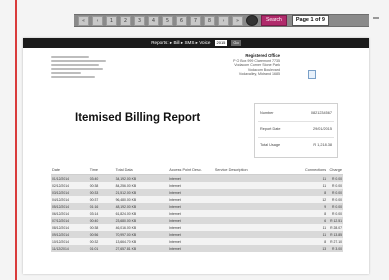 The height and width of the screenshot is (280, 389). I want to click on summary-number-value: 0821234567, so click(321, 113).